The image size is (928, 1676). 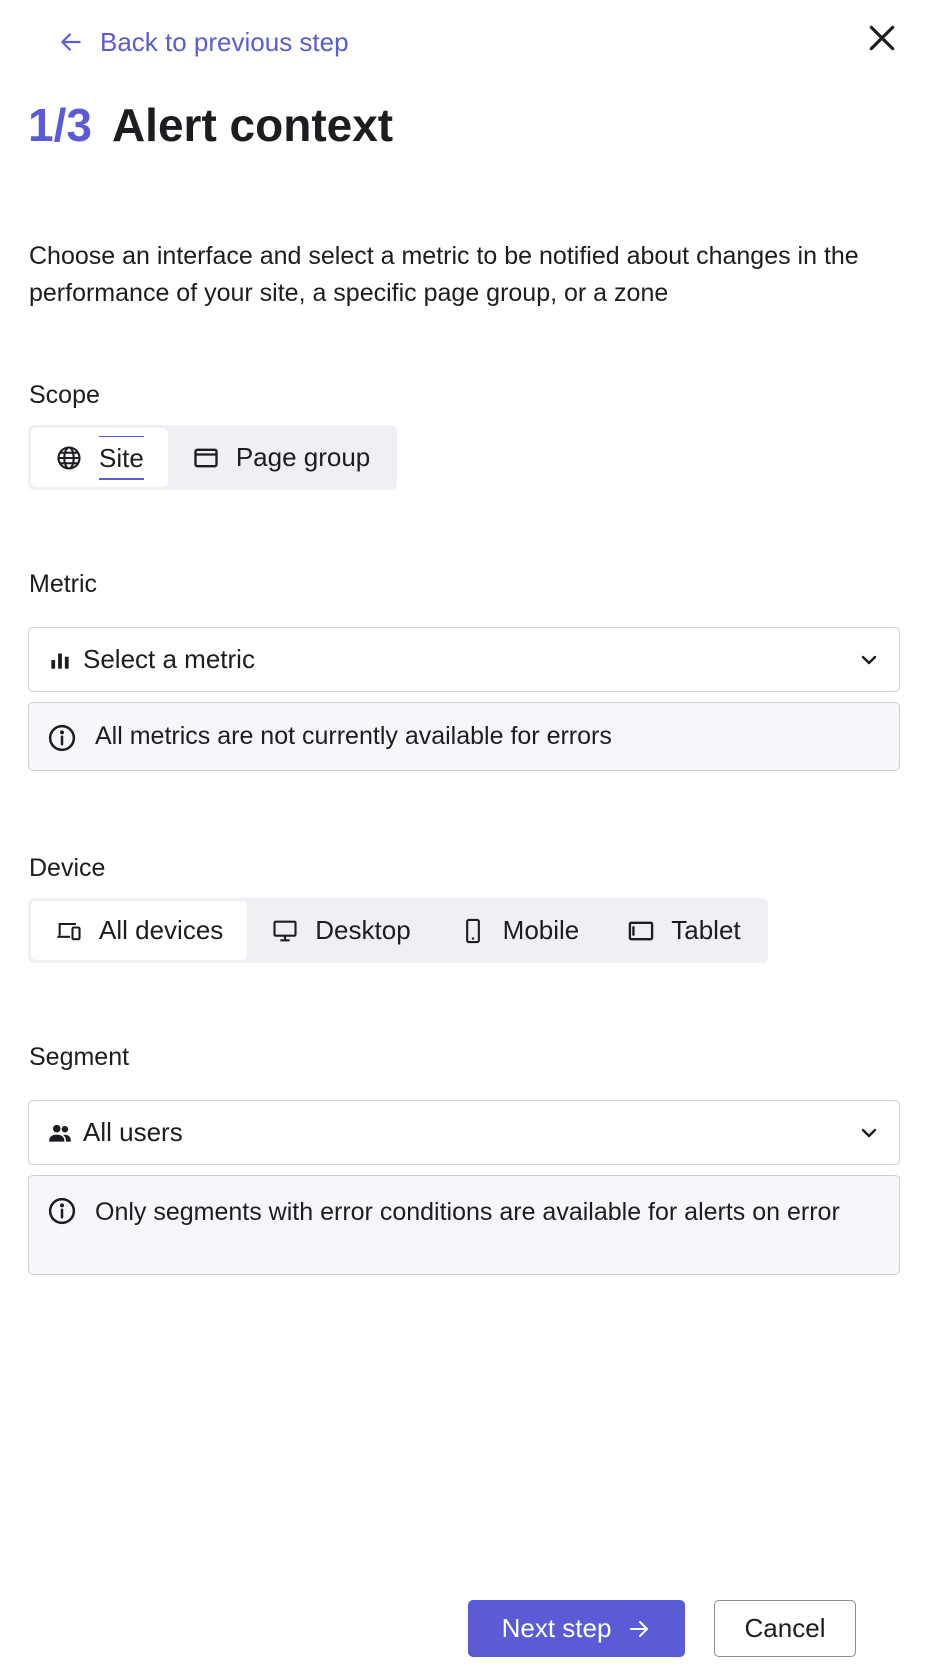 I want to click on scope-segmented-control: Site Page group, so click(x=213, y=457).